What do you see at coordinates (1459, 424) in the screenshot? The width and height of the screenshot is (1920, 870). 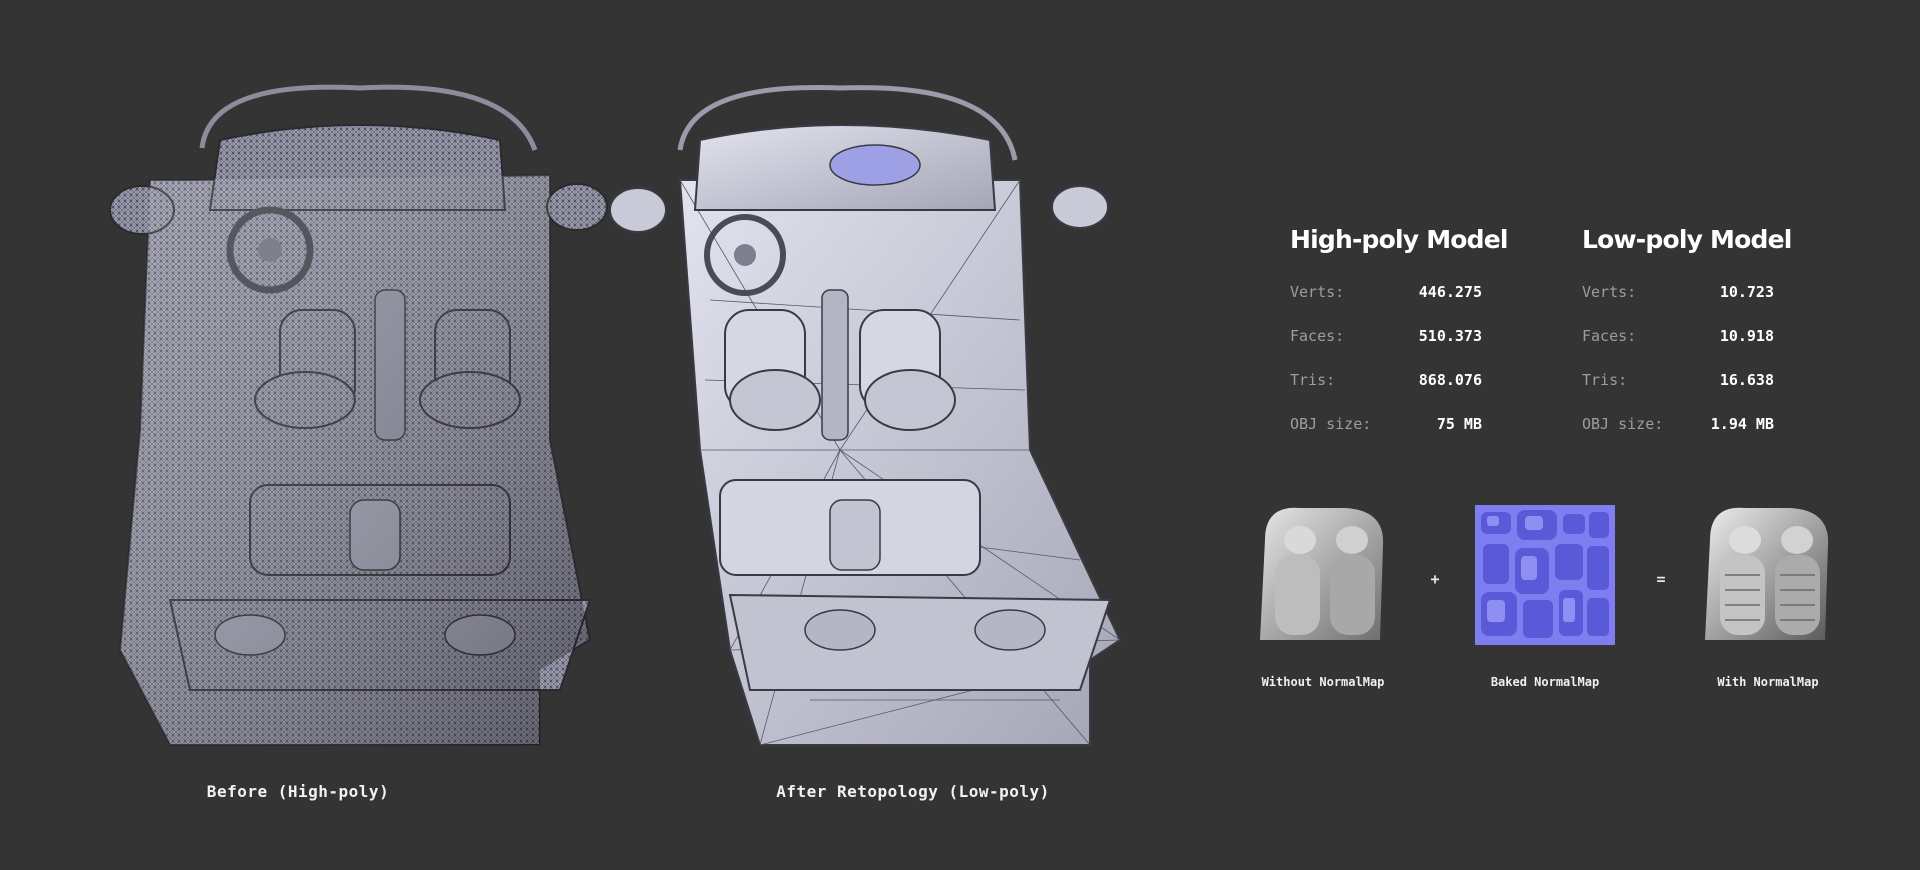 I see `stat-value: 75 MB` at bounding box center [1459, 424].